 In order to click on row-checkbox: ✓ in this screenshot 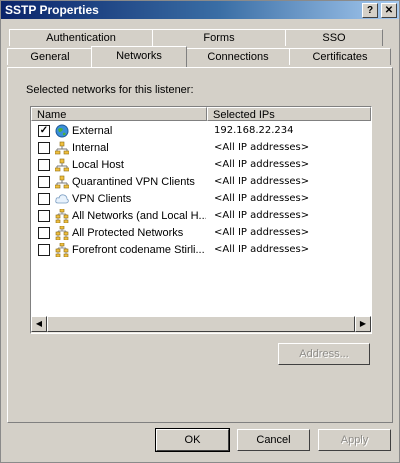, I will do `click(44, 131)`.